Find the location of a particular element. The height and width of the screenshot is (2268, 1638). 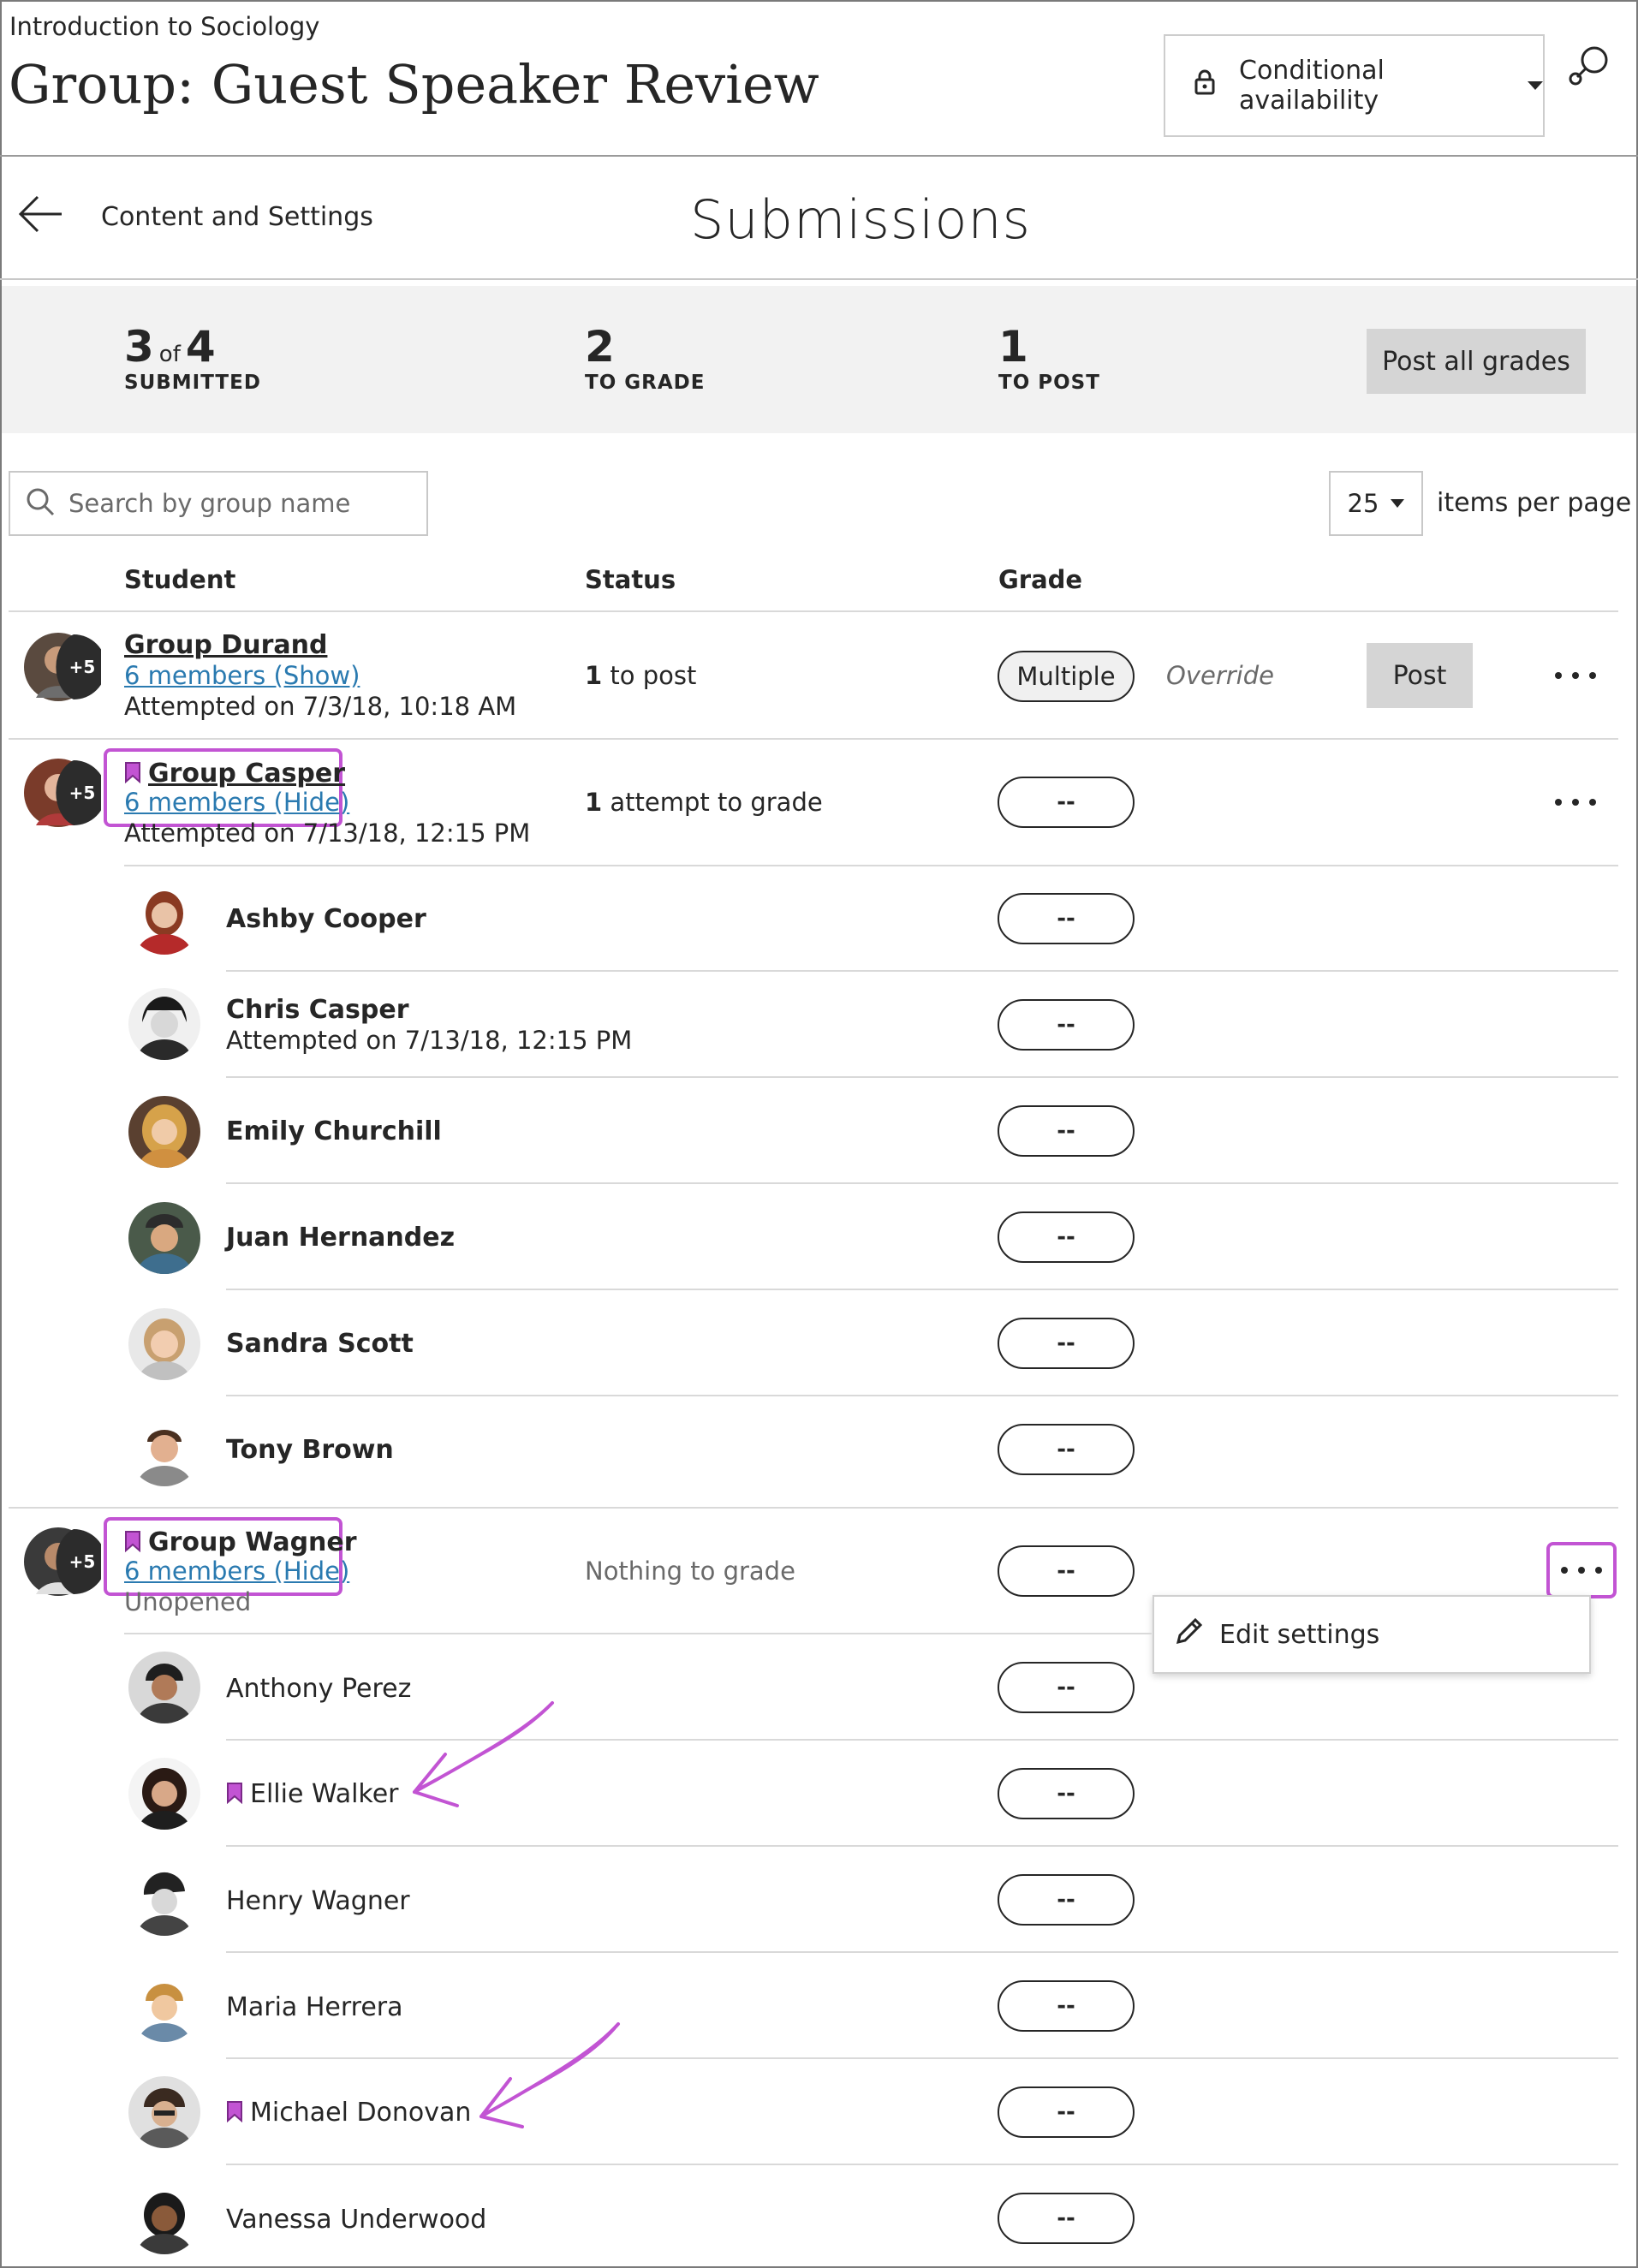

post-button: Post is located at coordinates (1420, 675).